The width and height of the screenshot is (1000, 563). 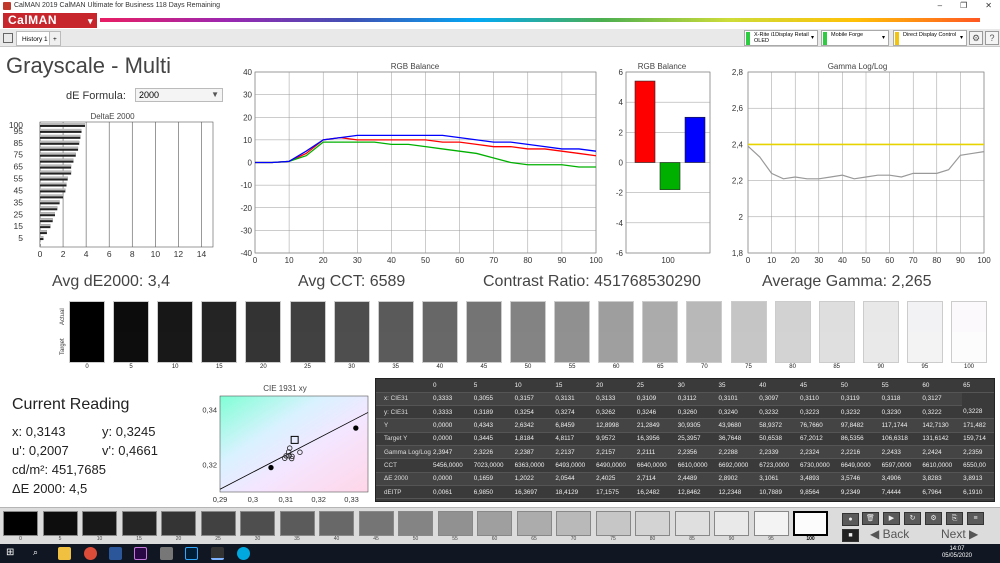 I want to click on table-cell: 0,3119, so click(x=860, y=399).